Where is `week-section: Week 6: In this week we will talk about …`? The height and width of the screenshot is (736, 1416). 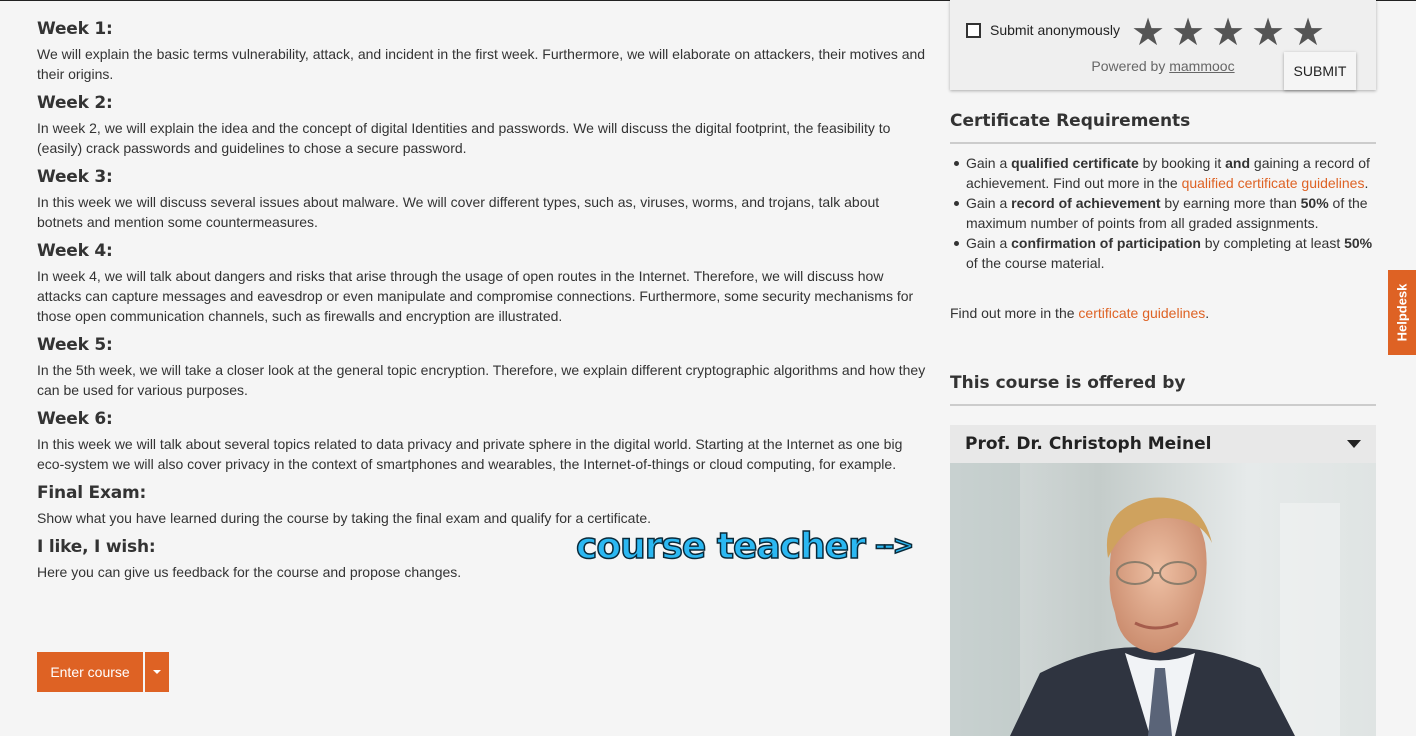 week-section: Week 6: In this week we will talk about … is located at coordinates (482, 439).